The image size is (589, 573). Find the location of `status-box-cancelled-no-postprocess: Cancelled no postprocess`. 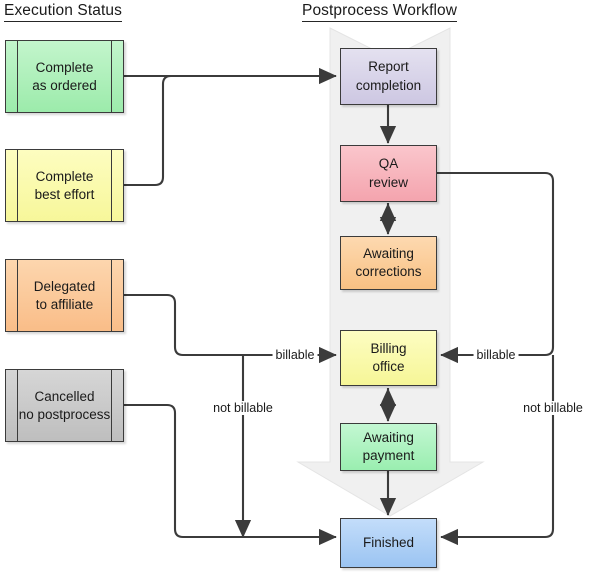

status-box-cancelled-no-postprocess: Cancelled no postprocess is located at coordinates (64, 405).